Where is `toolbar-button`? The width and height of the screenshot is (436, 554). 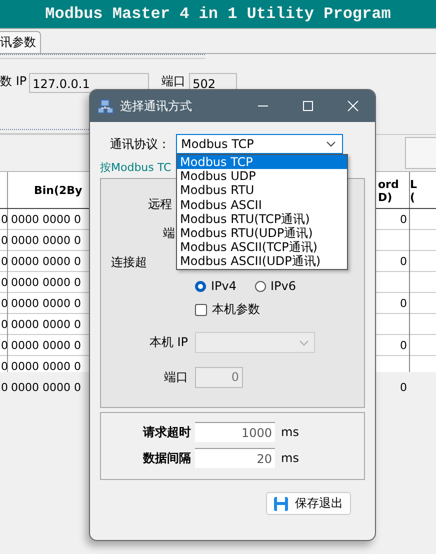 toolbar-button is located at coordinates (420, 153).